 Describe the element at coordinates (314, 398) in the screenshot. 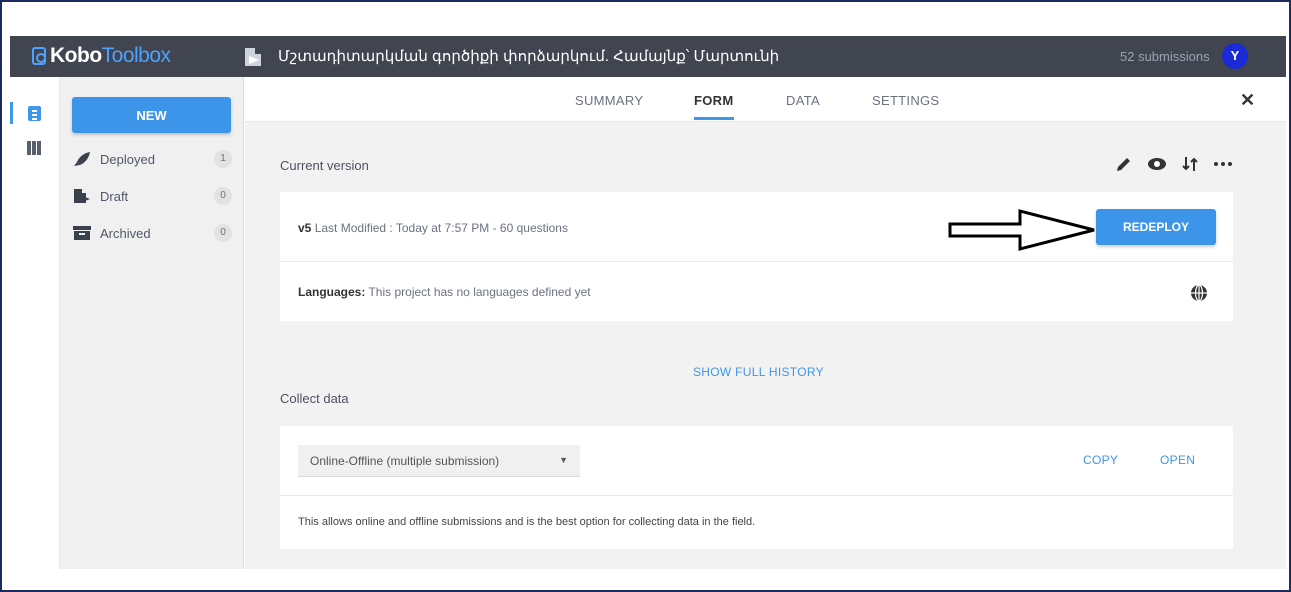

I see `collect-data-heading: Collect data` at that location.